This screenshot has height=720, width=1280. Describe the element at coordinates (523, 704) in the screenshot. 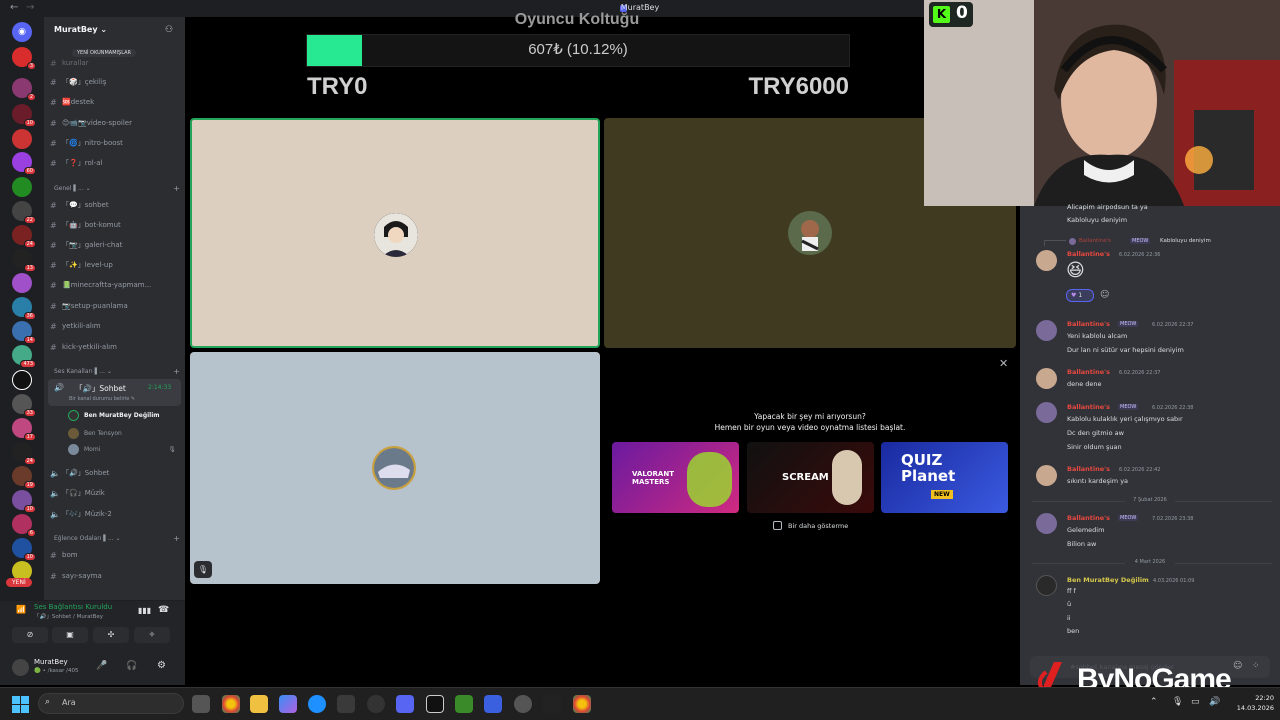

I see `steam-icon` at that location.